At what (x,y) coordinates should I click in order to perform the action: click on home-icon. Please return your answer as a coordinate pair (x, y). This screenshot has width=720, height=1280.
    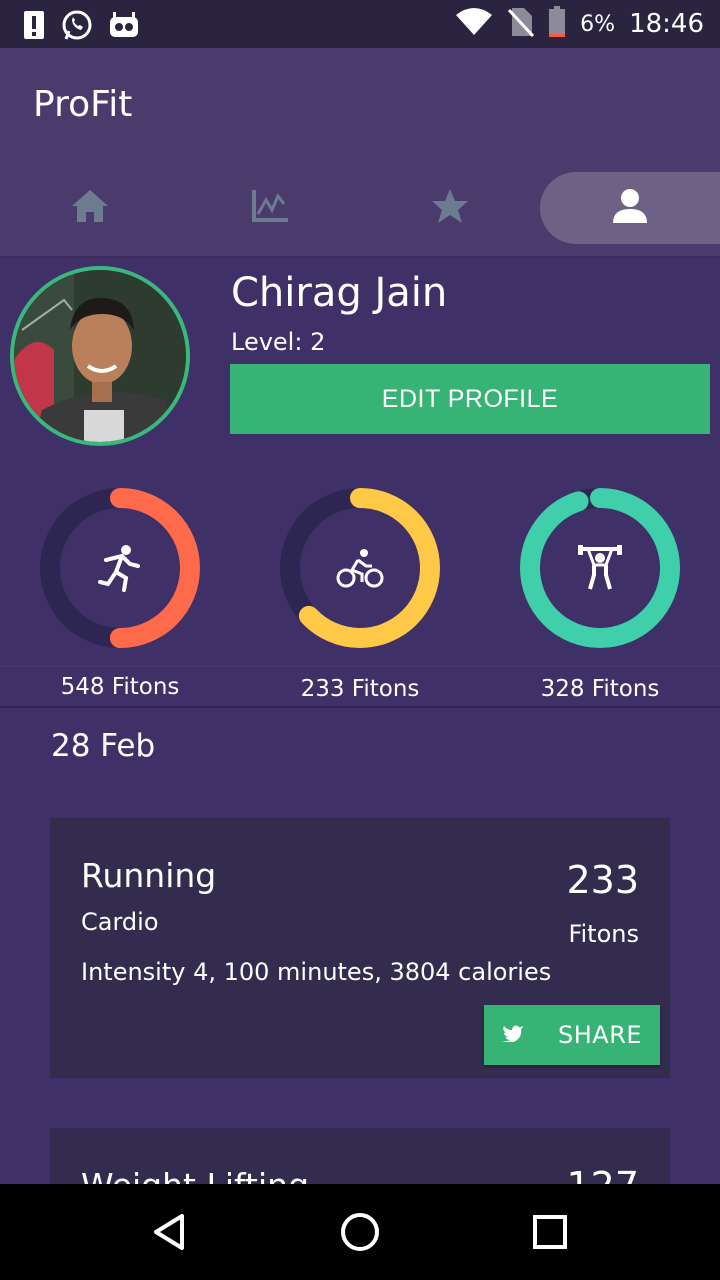
    Looking at the image, I should click on (90, 208).